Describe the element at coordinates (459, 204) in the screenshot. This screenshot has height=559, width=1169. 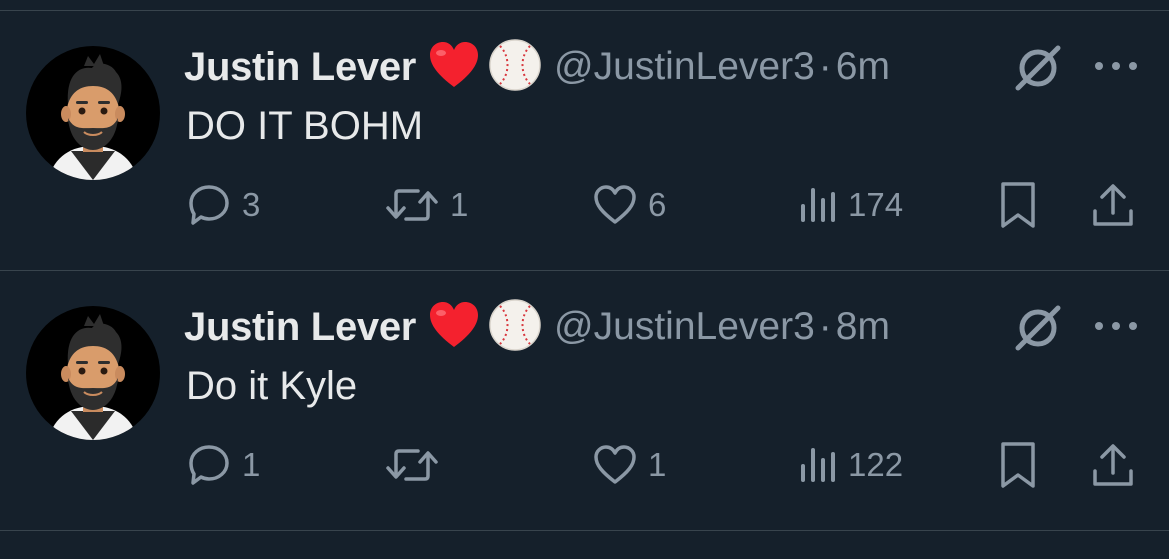
I see `repost-count: 1` at that location.